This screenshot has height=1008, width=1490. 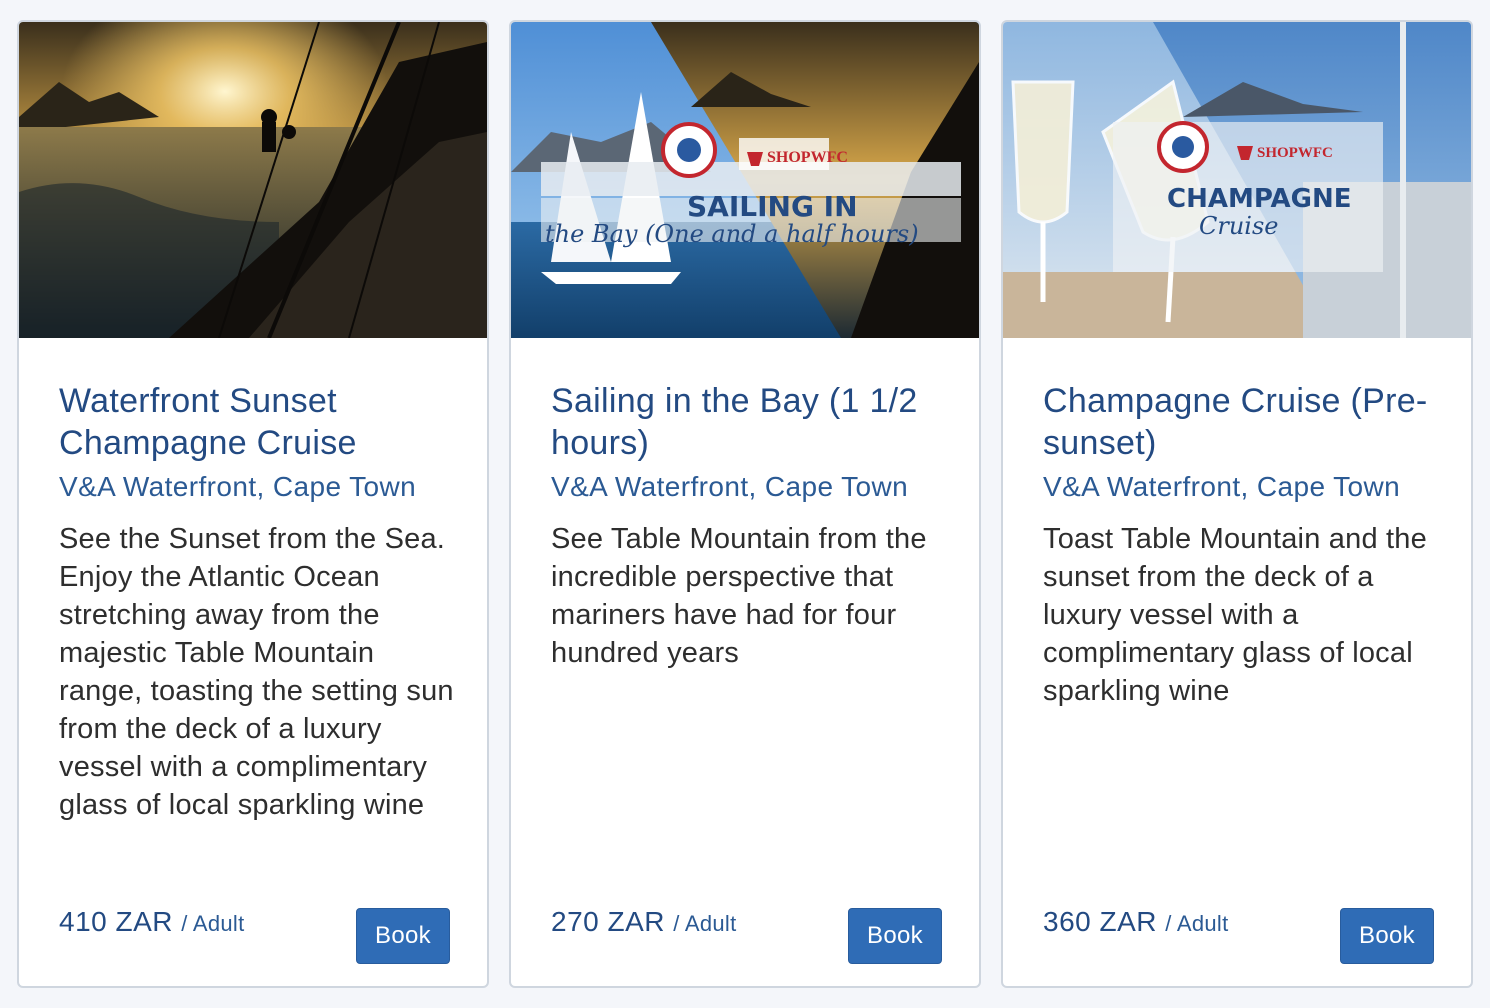 What do you see at coordinates (732, 234) in the screenshot?
I see `image-script-text: the Bay (One and a half hours)` at bounding box center [732, 234].